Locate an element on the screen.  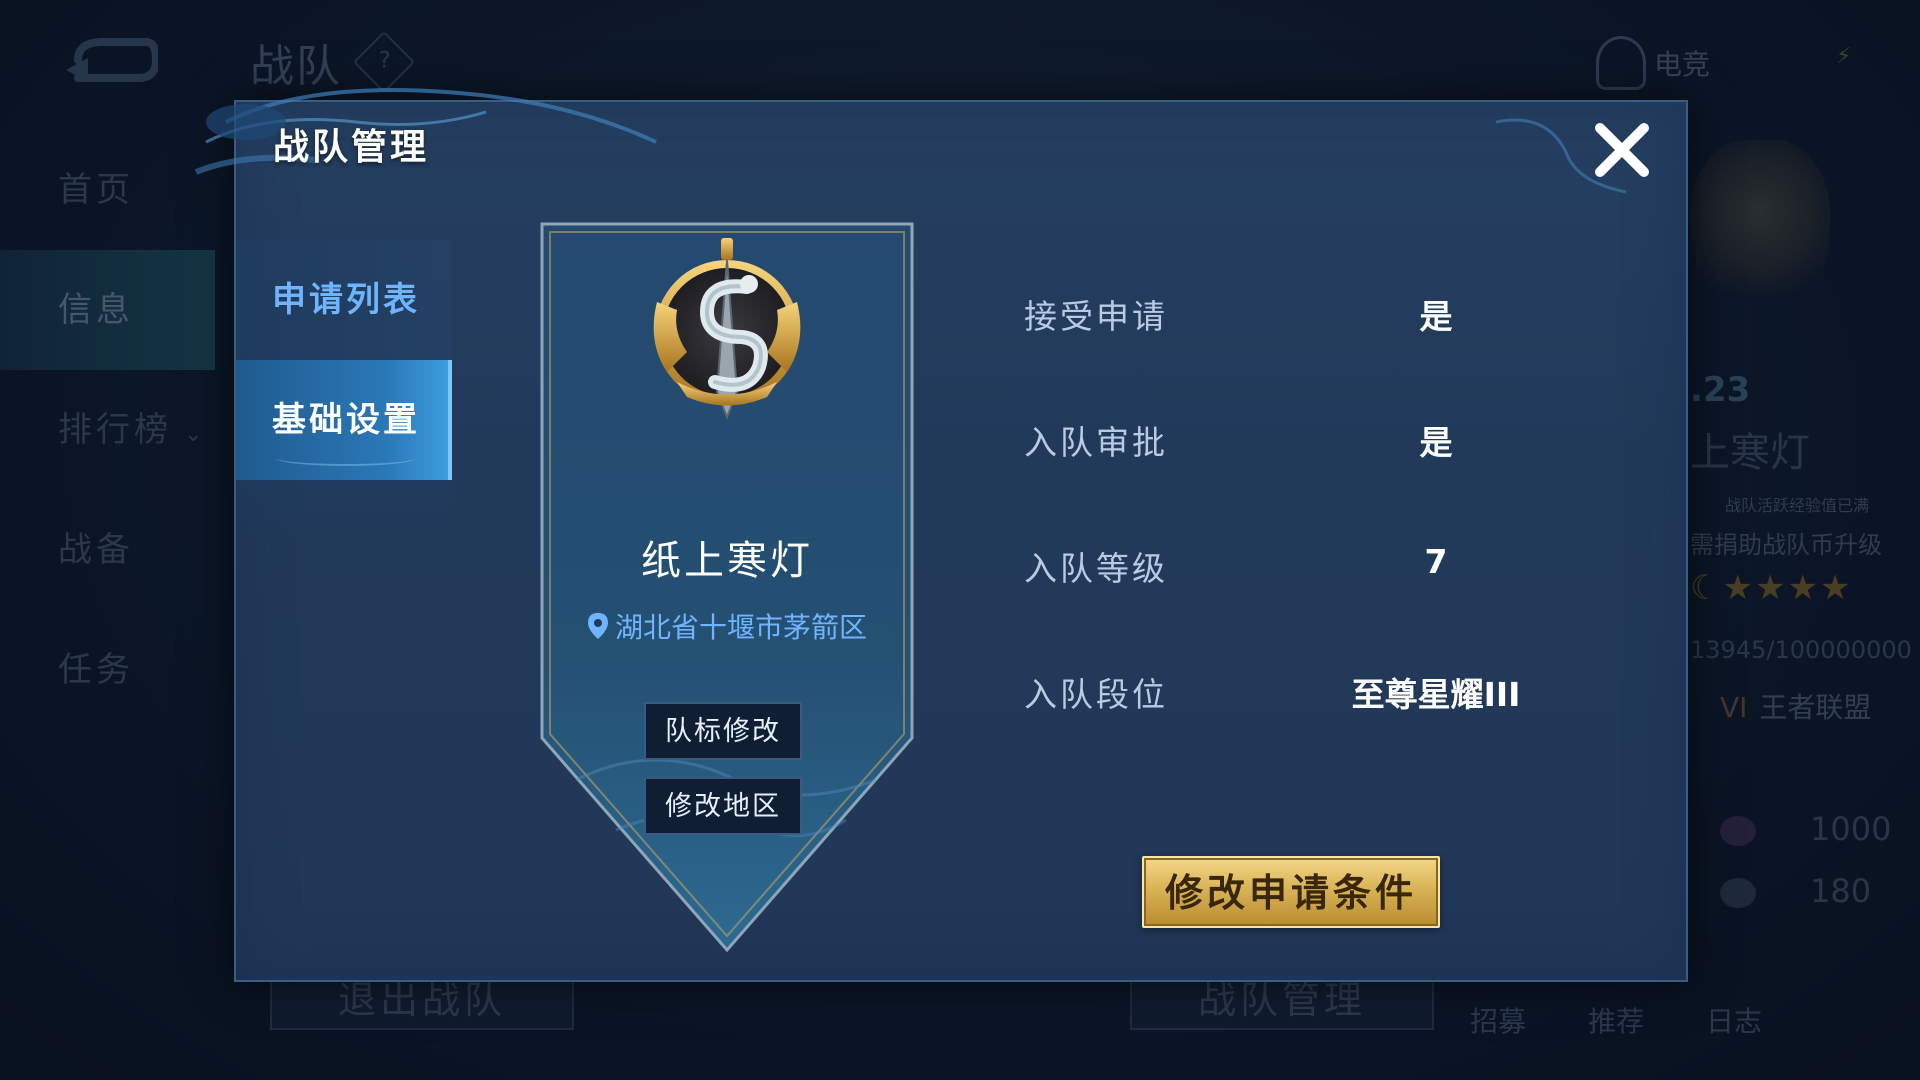
team-location: 湖北省十堰市茅箭区 is located at coordinates (727, 626).